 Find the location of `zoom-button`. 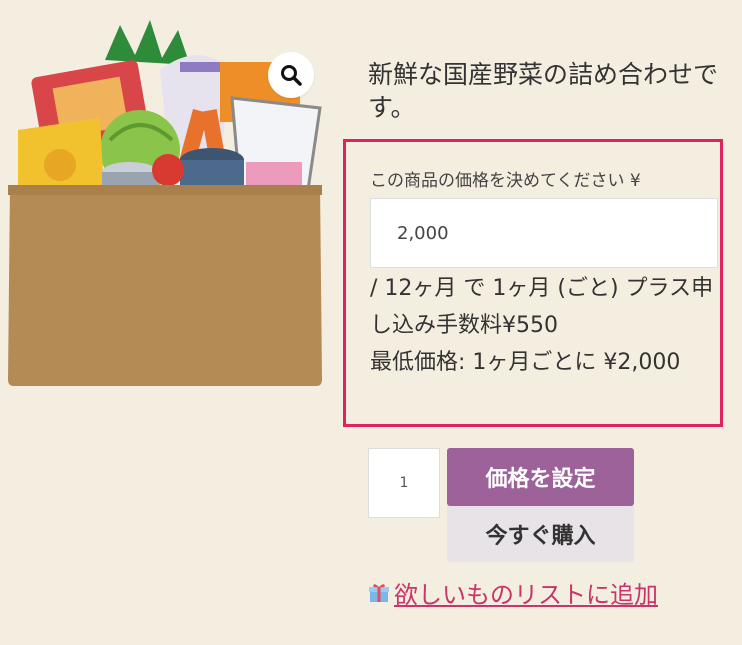

zoom-button is located at coordinates (291, 75).